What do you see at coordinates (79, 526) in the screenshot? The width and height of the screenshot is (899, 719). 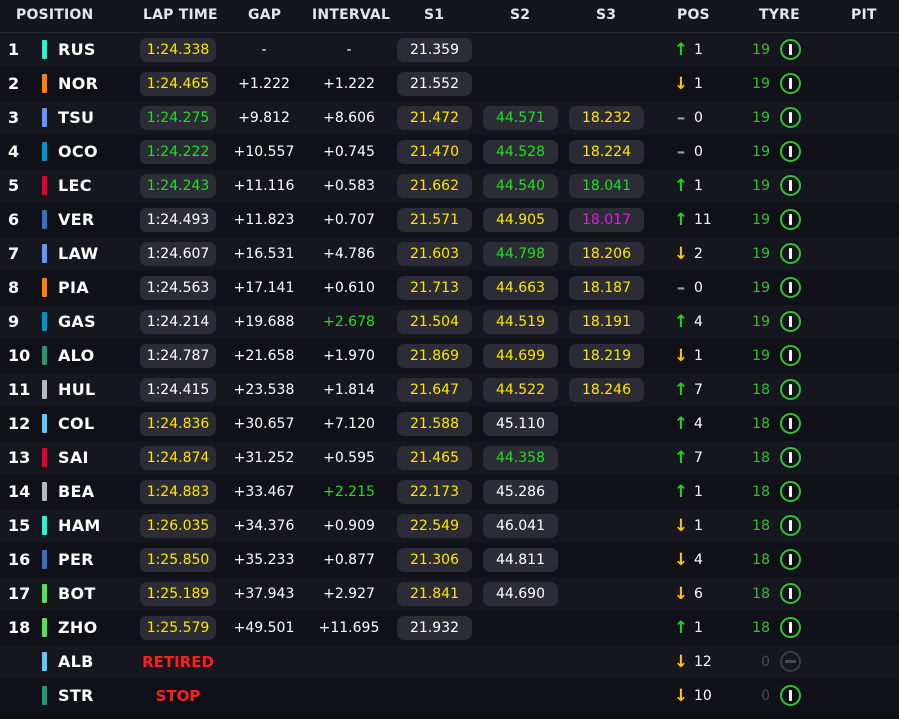 I see `driver-code: HAM` at bounding box center [79, 526].